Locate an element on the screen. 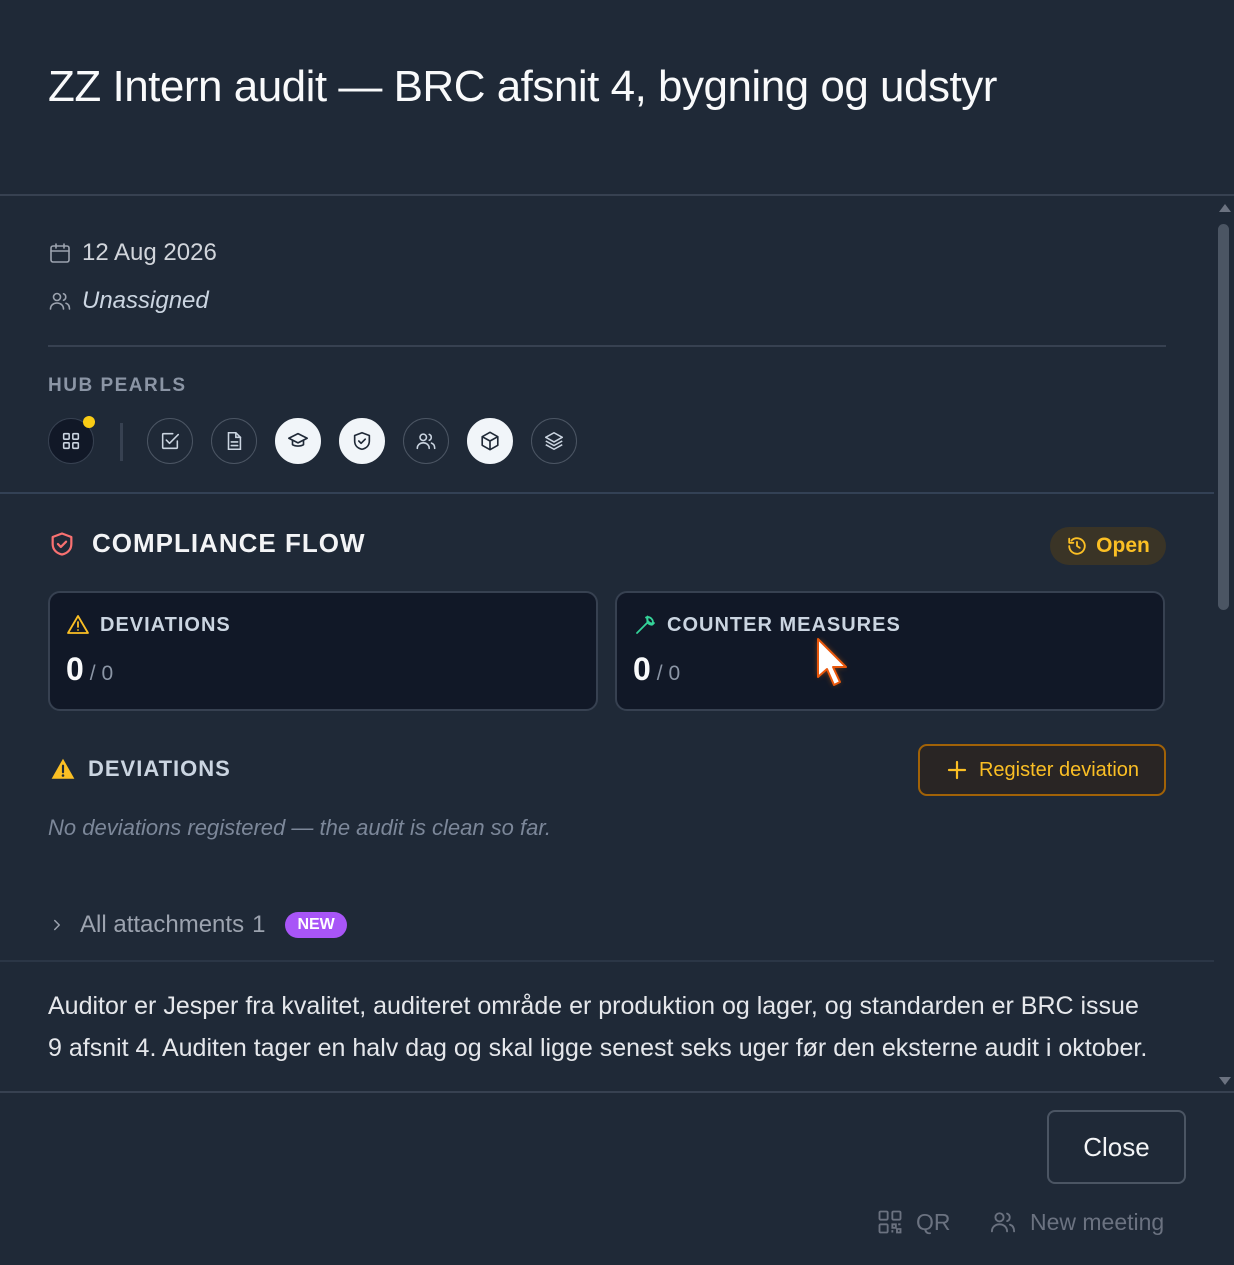 This screenshot has width=1234, height=1265. date-row: 12 Aug 2026 is located at coordinates (132, 253).